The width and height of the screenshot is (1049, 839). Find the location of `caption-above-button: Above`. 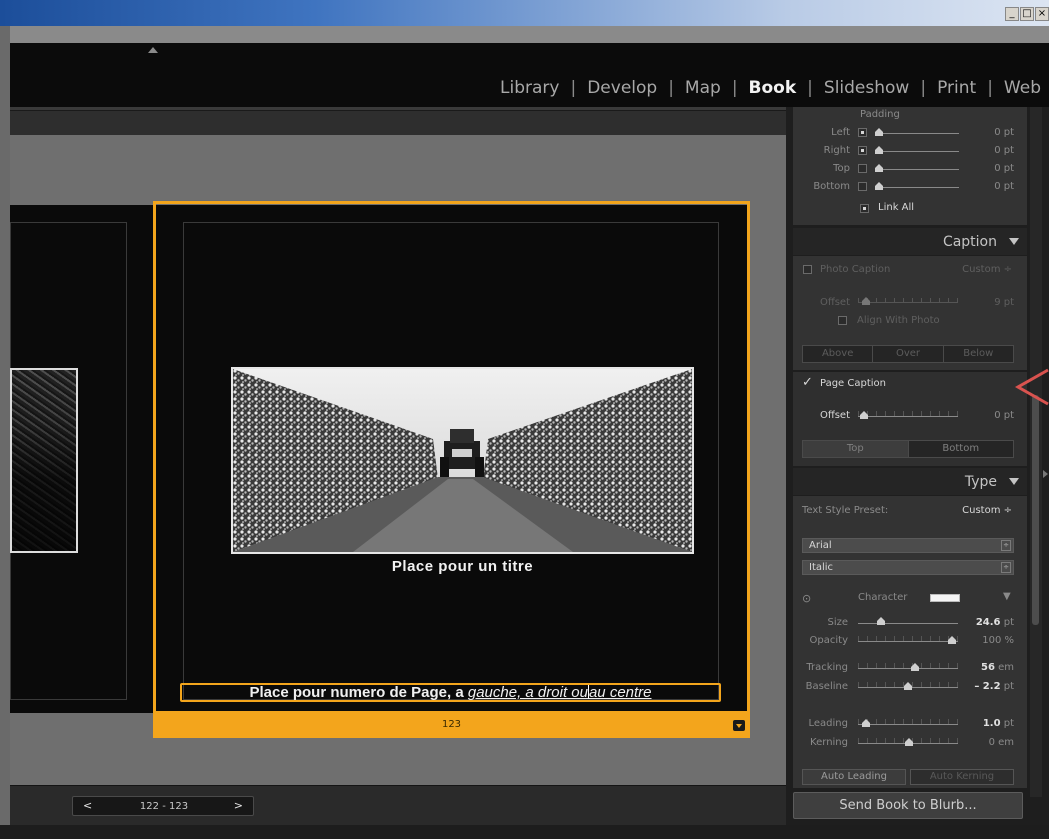

caption-above-button: Above is located at coordinates (838, 354).